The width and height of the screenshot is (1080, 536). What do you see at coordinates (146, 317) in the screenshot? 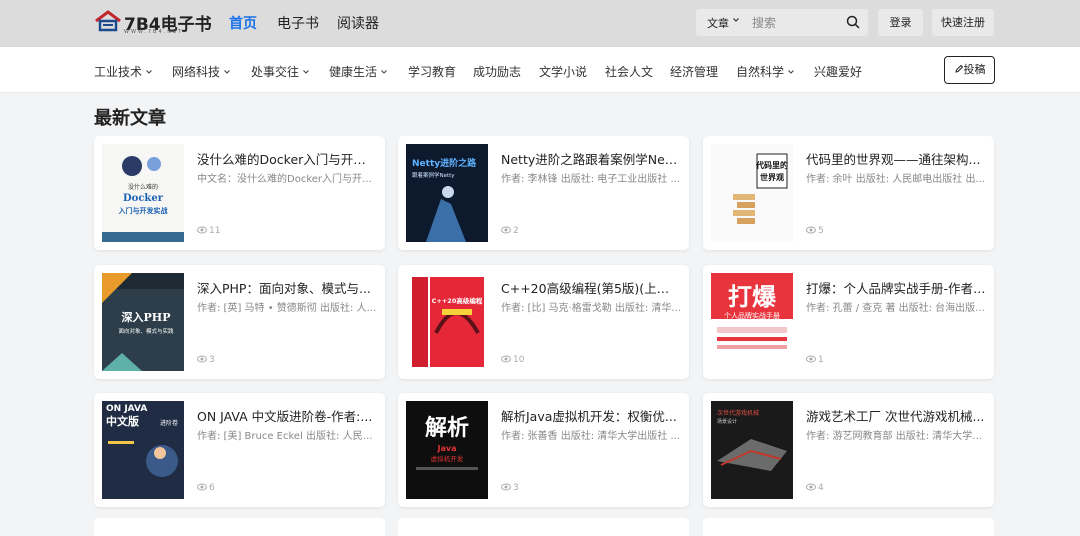
I see `svg-text: 深入PHP` at bounding box center [146, 317].